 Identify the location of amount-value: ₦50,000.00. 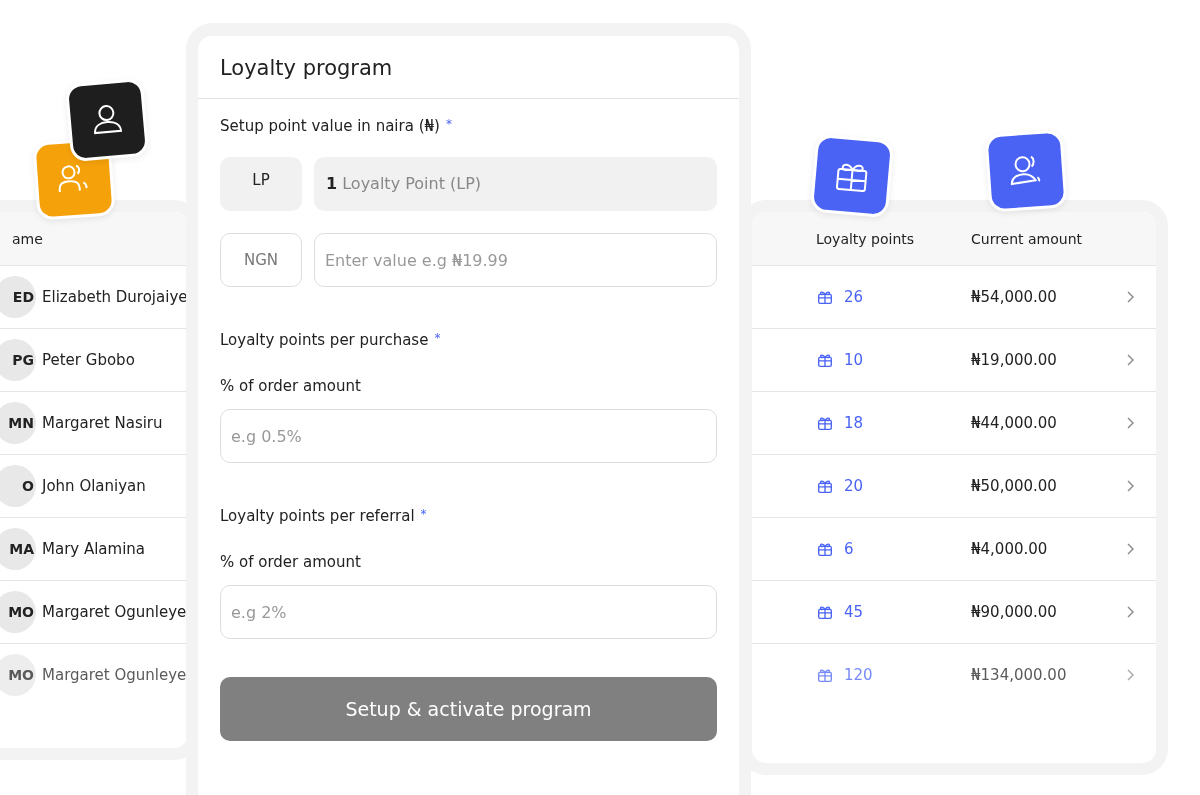
(1014, 486).